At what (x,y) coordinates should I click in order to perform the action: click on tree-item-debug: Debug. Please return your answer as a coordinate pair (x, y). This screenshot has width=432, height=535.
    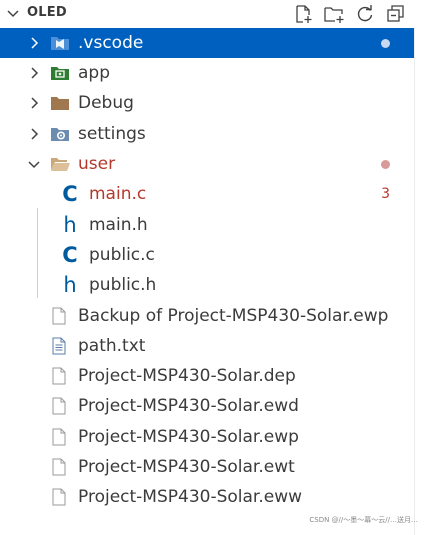
    Looking at the image, I should click on (207, 103).